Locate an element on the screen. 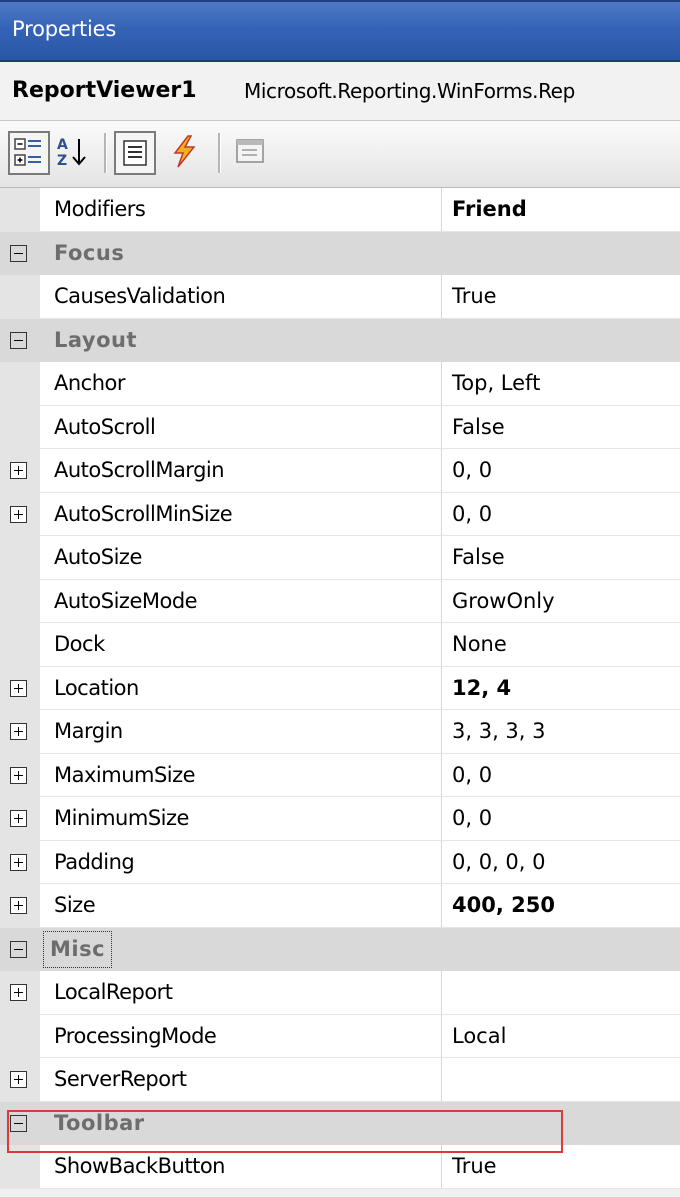 This screenshot has width=680, height=1197. property-name: ShowBackButton is located at coordinates (248, 1167).